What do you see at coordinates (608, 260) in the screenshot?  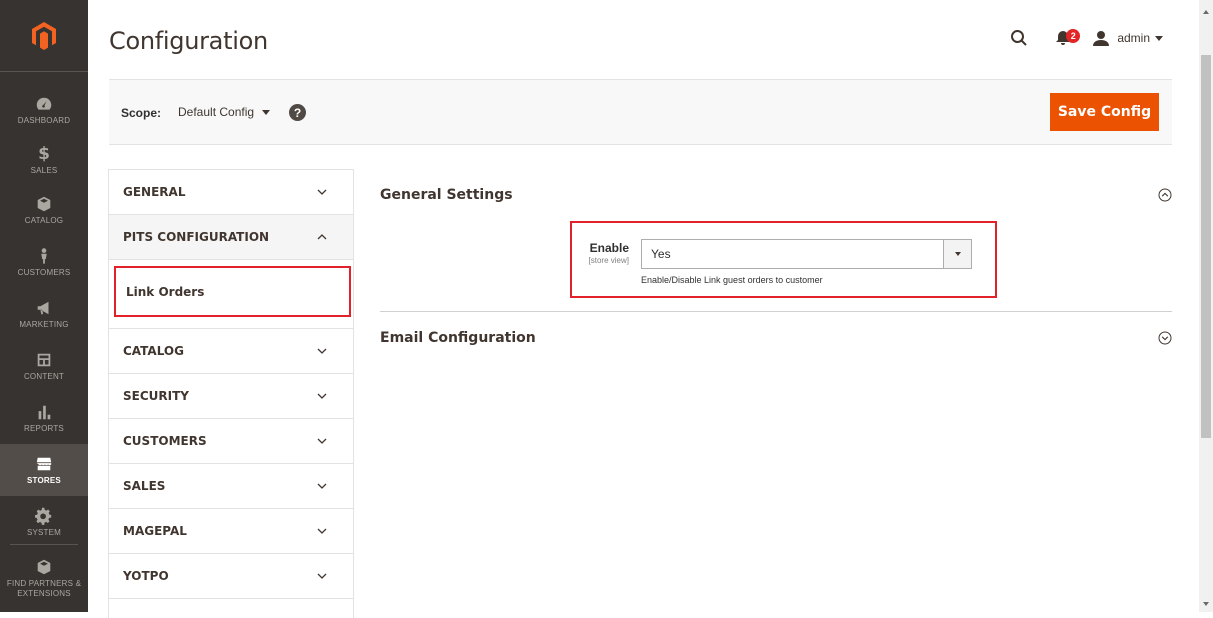 I see `field-scope: [store view]` at bounding box center [608, 260].